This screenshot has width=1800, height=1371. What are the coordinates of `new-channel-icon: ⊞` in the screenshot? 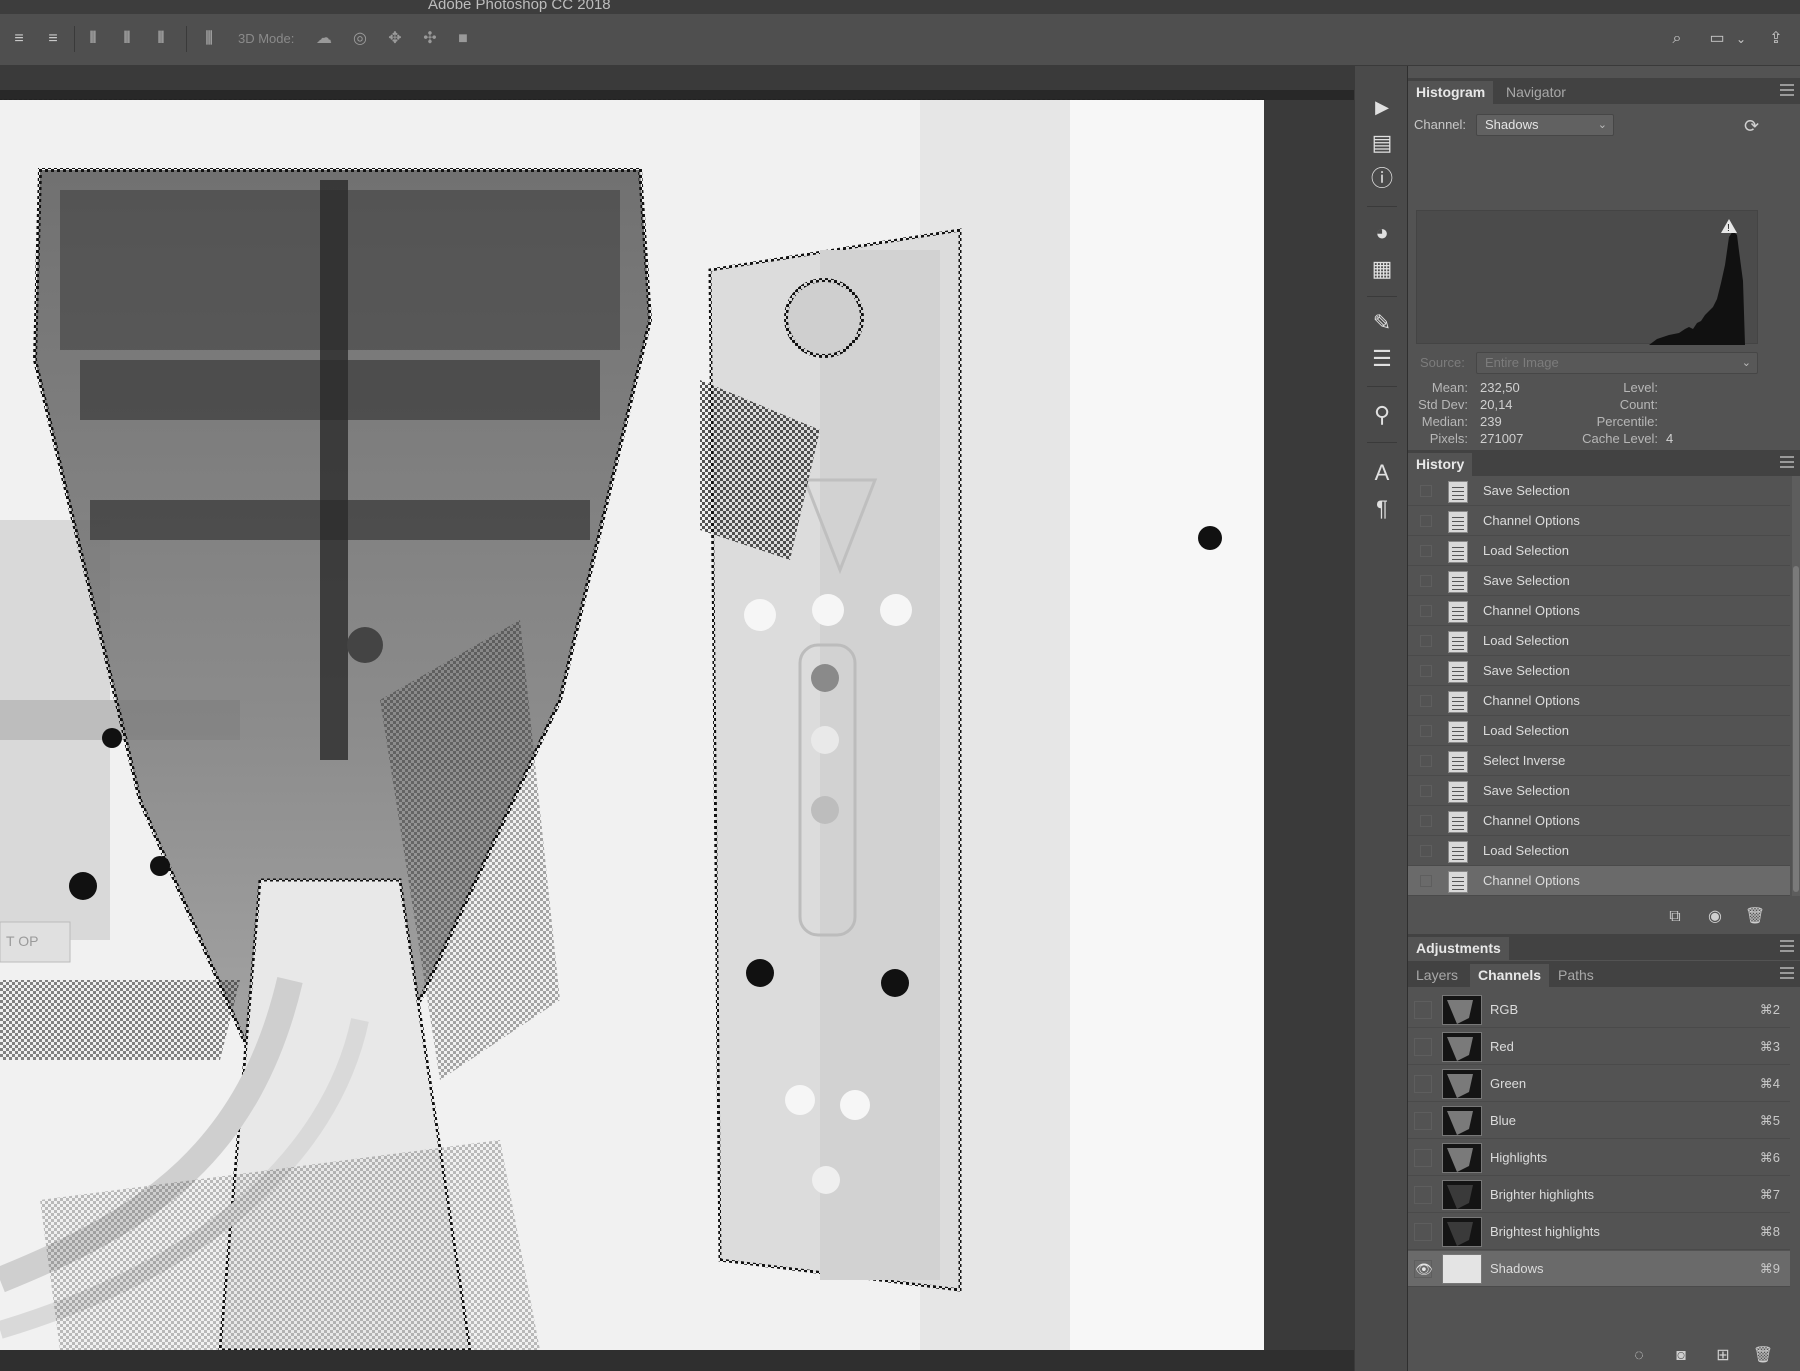 It's located at (1723, 1356).